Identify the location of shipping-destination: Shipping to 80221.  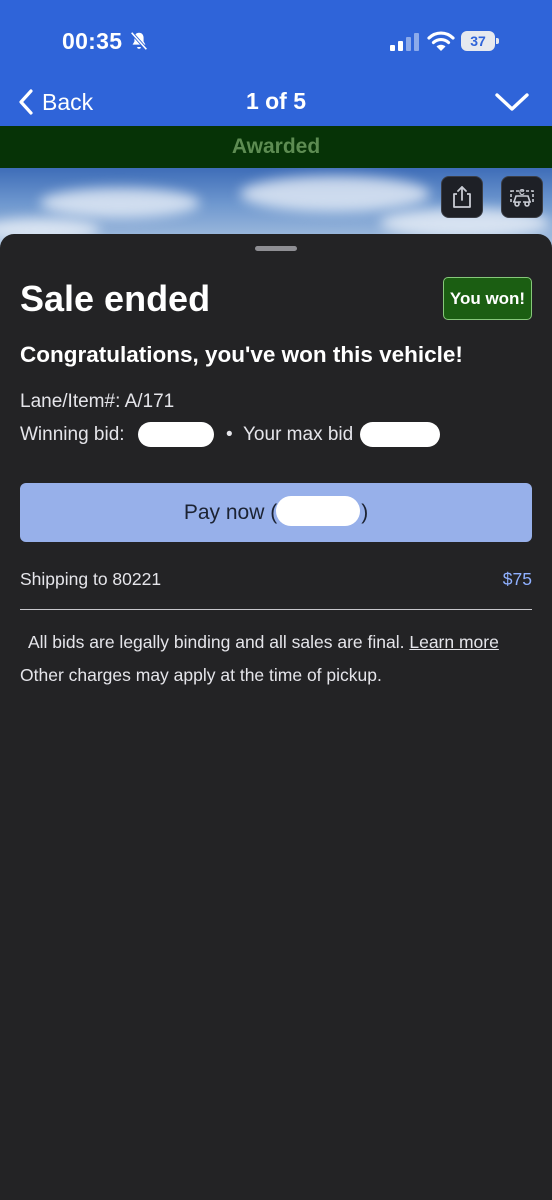
(91, 579).